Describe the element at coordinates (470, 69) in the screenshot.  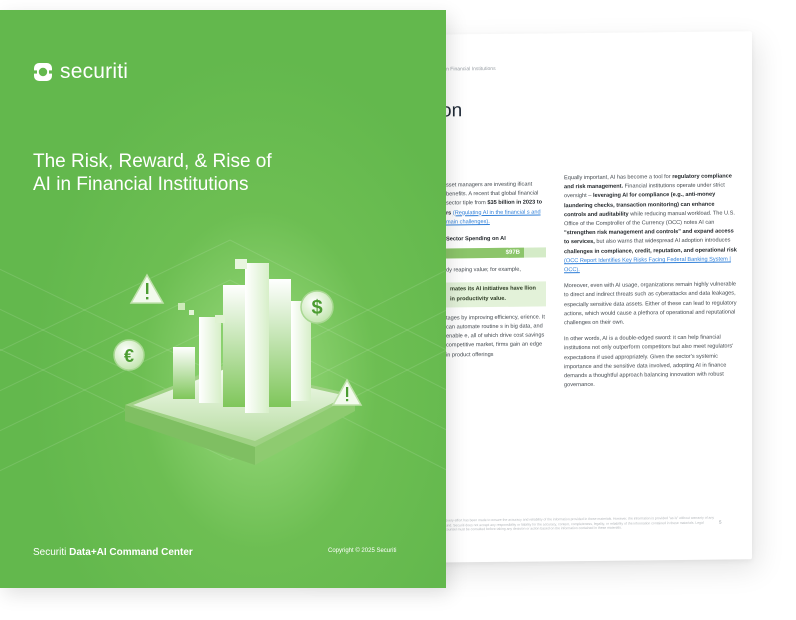
I see `page-header: in Financial Institutions` at that location.